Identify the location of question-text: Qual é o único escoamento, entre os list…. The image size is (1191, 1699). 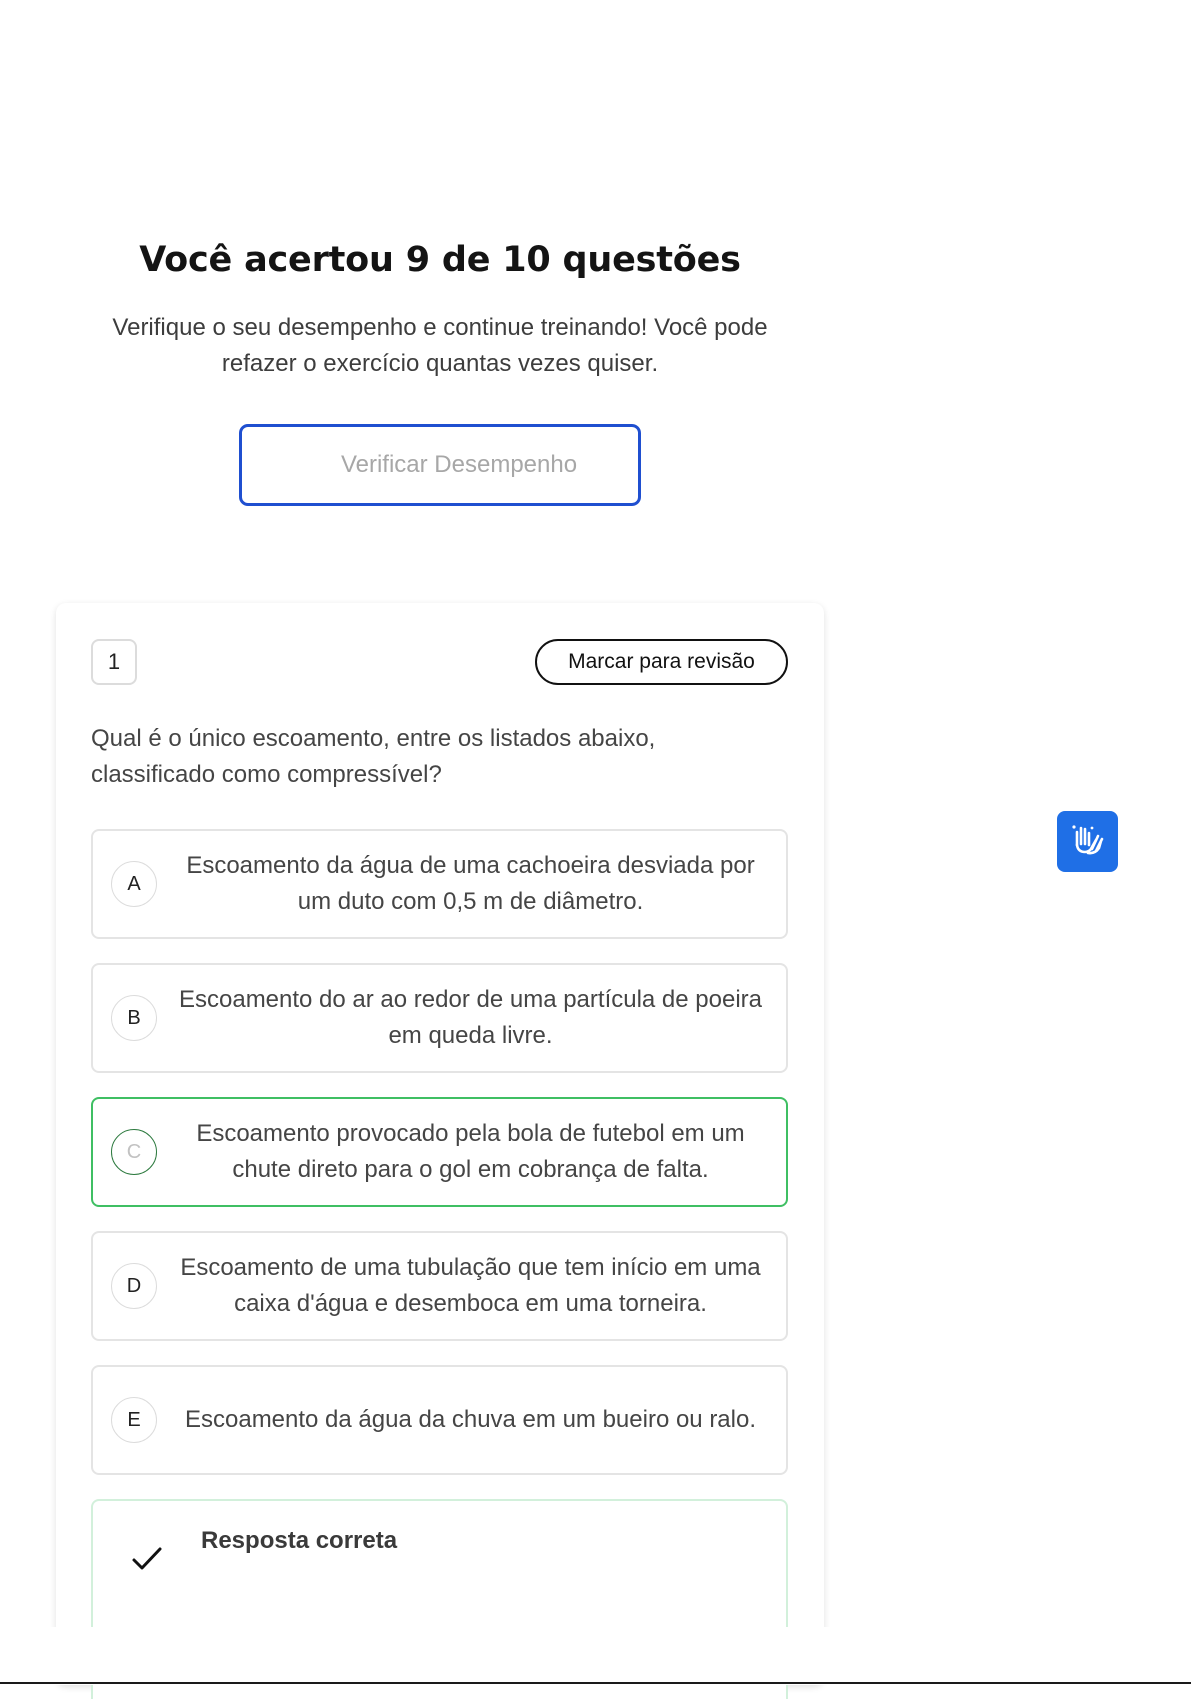
(373, 756).